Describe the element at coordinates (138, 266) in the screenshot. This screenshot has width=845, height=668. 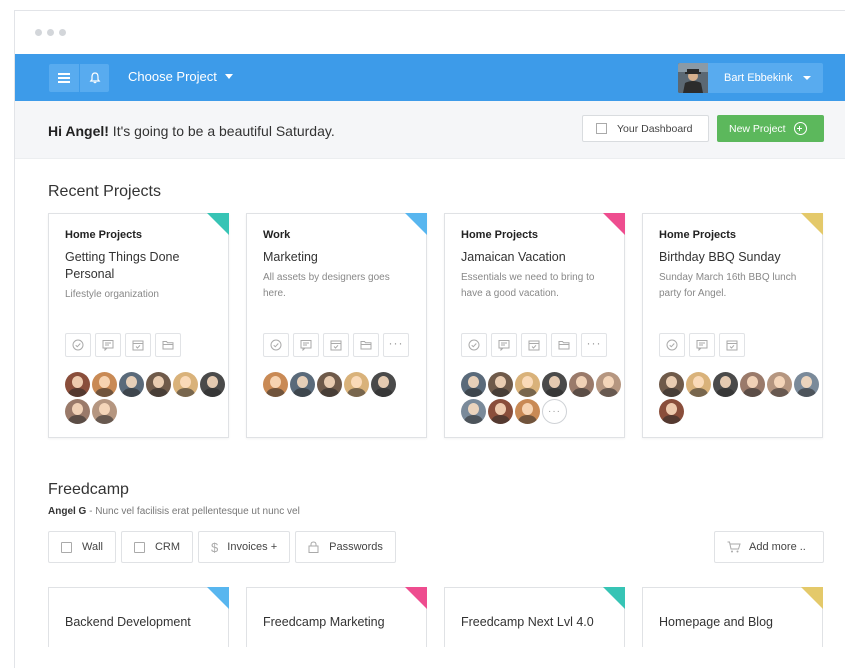
I see `project-title: Getting Things Done Personal` at that location.